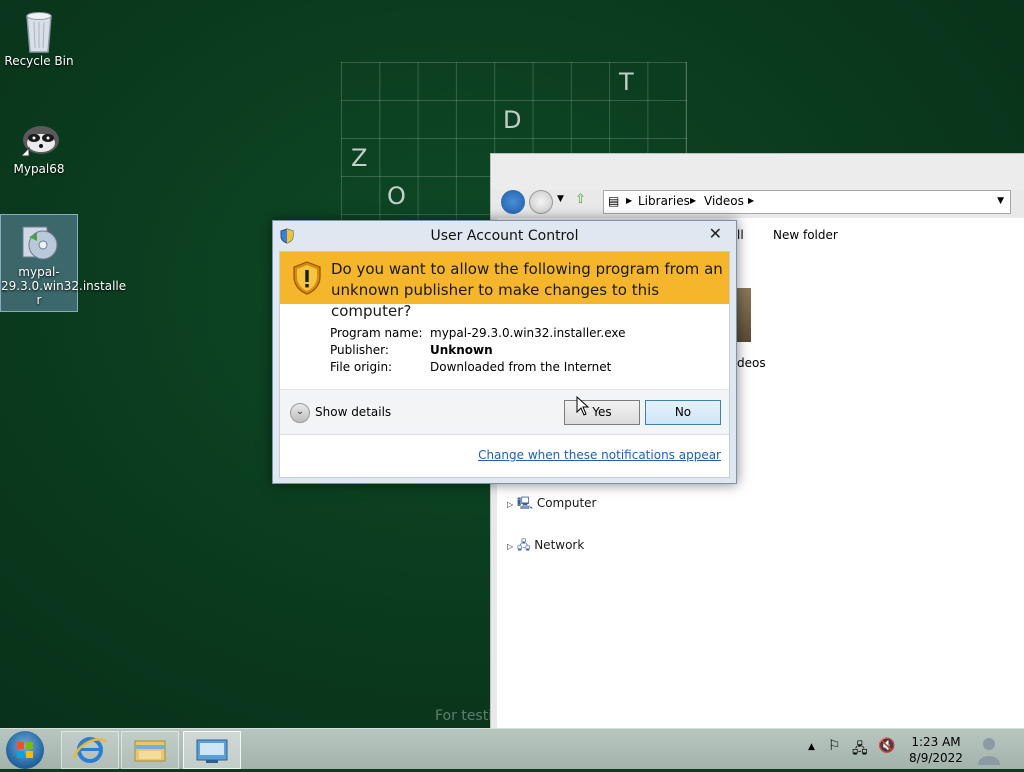 Image resolution: width=1024 pixels, height=772 pixels. Describe the element at coordinates (807, 202) in the screenshot. I see `address-bar: ▤ ▶ Libraries ▶ Videos ▶ ▼` at that location.